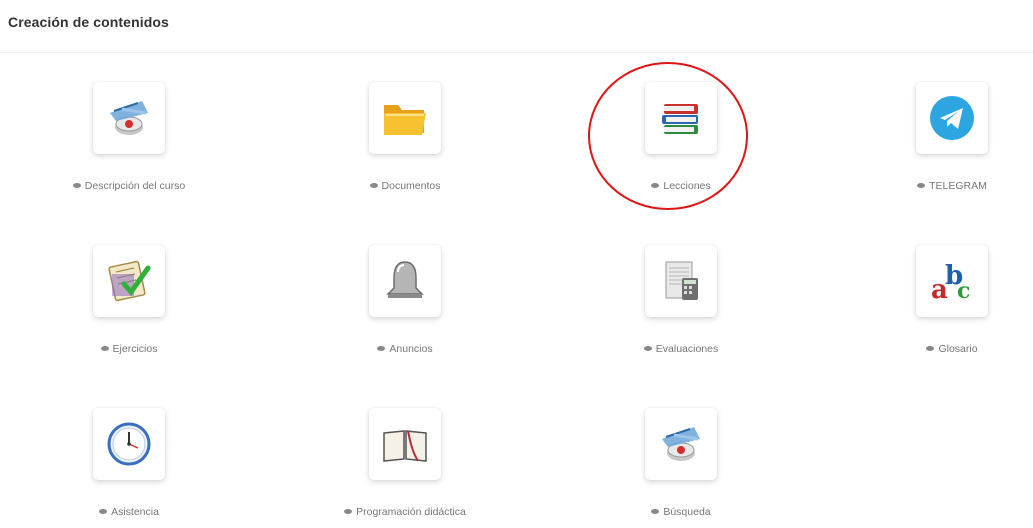  What do you see at coordinates (405, 281) in the screenshot?
I see `bell-icon` at bounding box center [405, 281].